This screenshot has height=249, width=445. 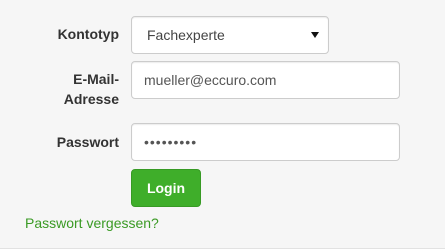 What do you see at coordinates (186, 35) in the screenshot?
I see `account-type-value: Fachexperte` at bounding box center [186, 35].